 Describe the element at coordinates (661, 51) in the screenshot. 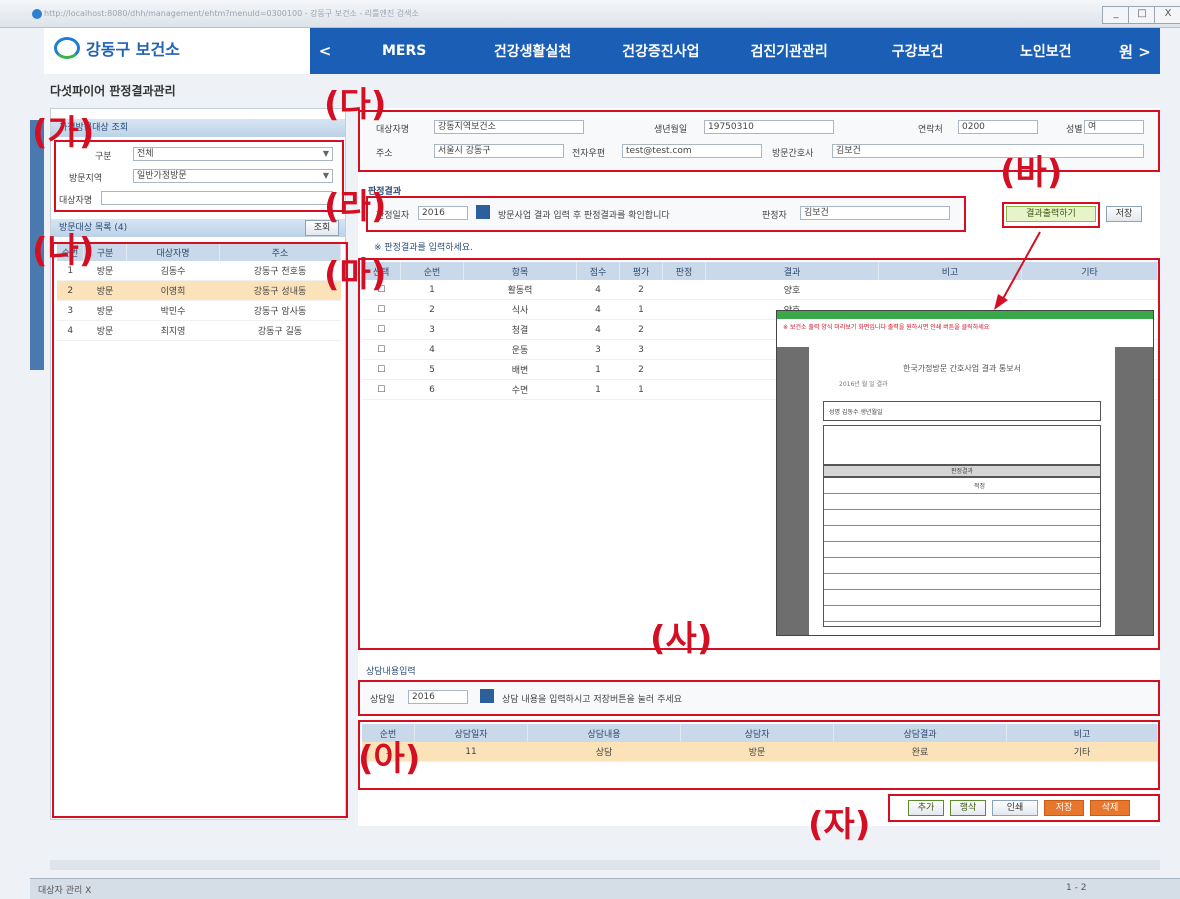

I see `nav-item-health-promotion: 건강증진사업` at that location.